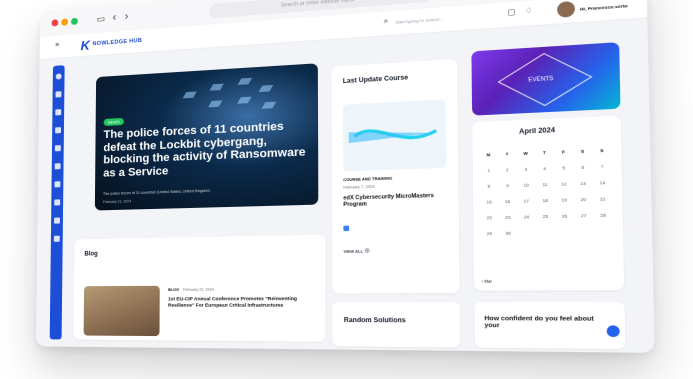 The image size is (693, 379). Describe the element at coordinates (507, 170) in the screenshot. I see `calendar-day: 2` at that location.